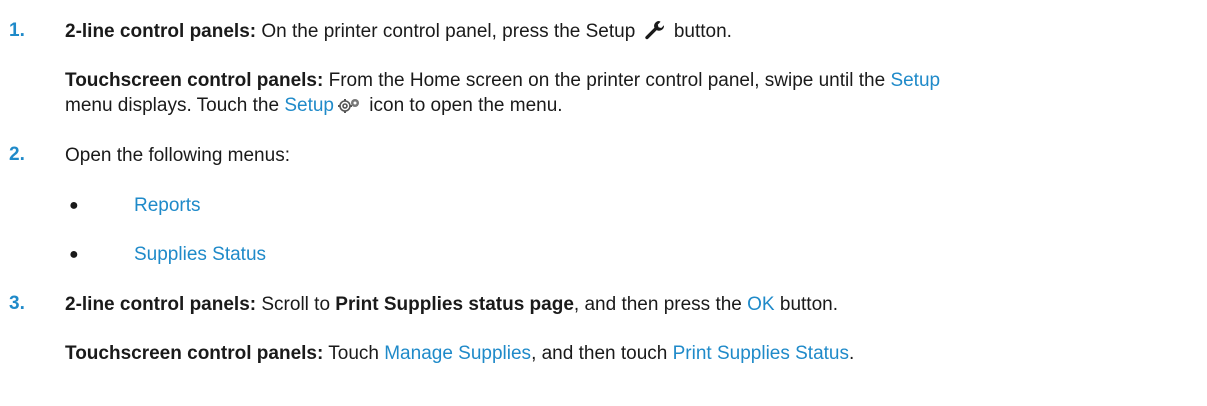  Describe the element at coordinates (463, 105) in the screenshot. I see `instruction-text: icon to open the menu.` at that location.